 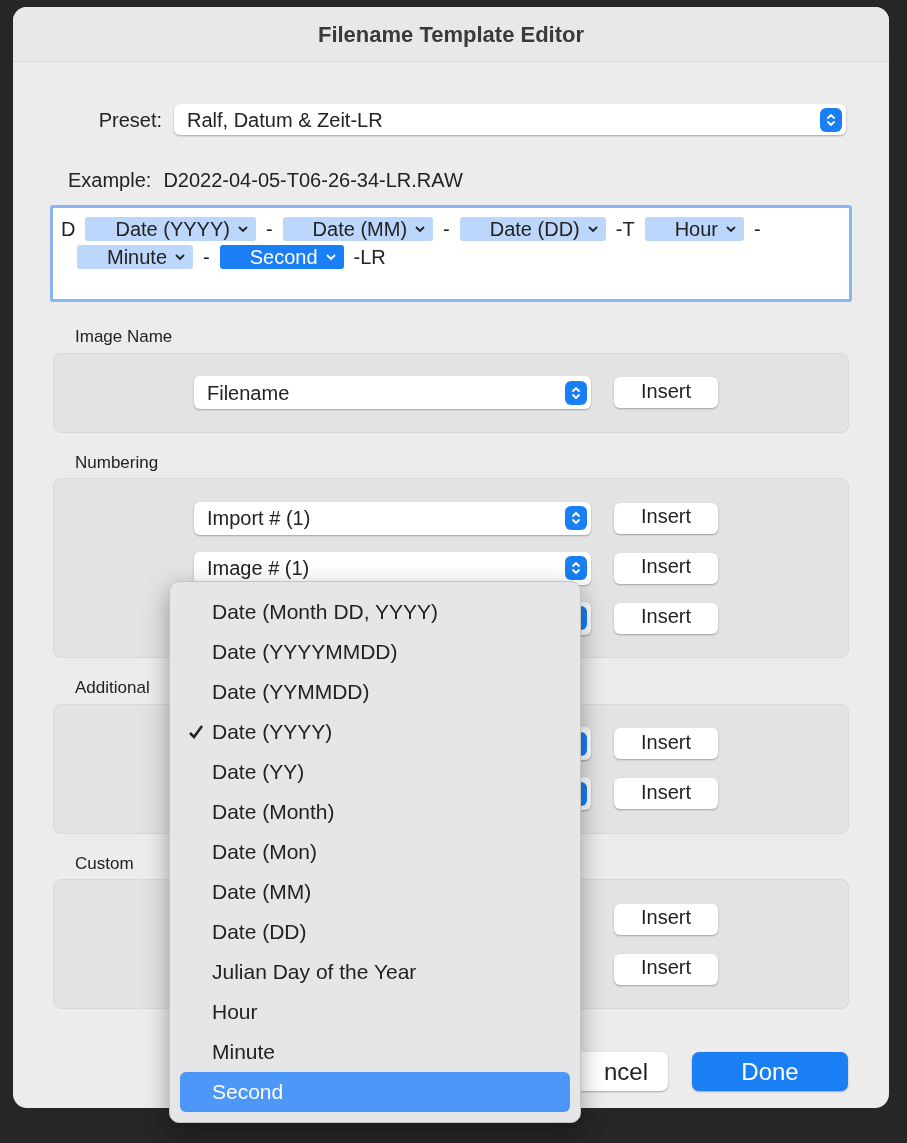 What do you see at coordinates (110, 180) in the screenshot?
I see `example-label: Example:` at bounding box center [110, 180].